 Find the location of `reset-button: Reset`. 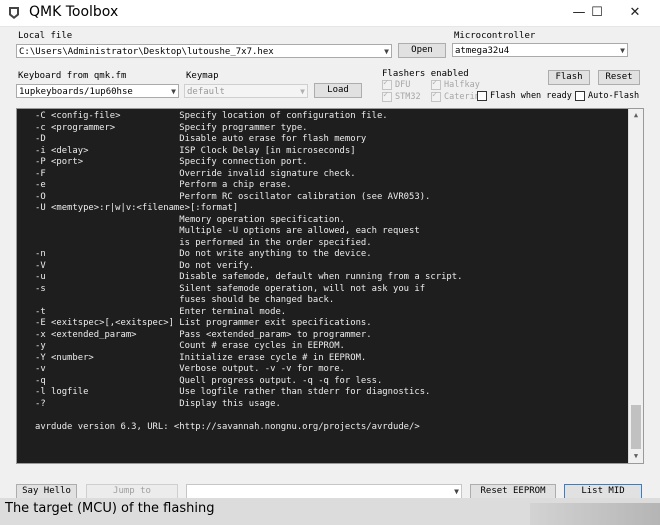

reset-button: Reset is located at coordinates (619, 77).